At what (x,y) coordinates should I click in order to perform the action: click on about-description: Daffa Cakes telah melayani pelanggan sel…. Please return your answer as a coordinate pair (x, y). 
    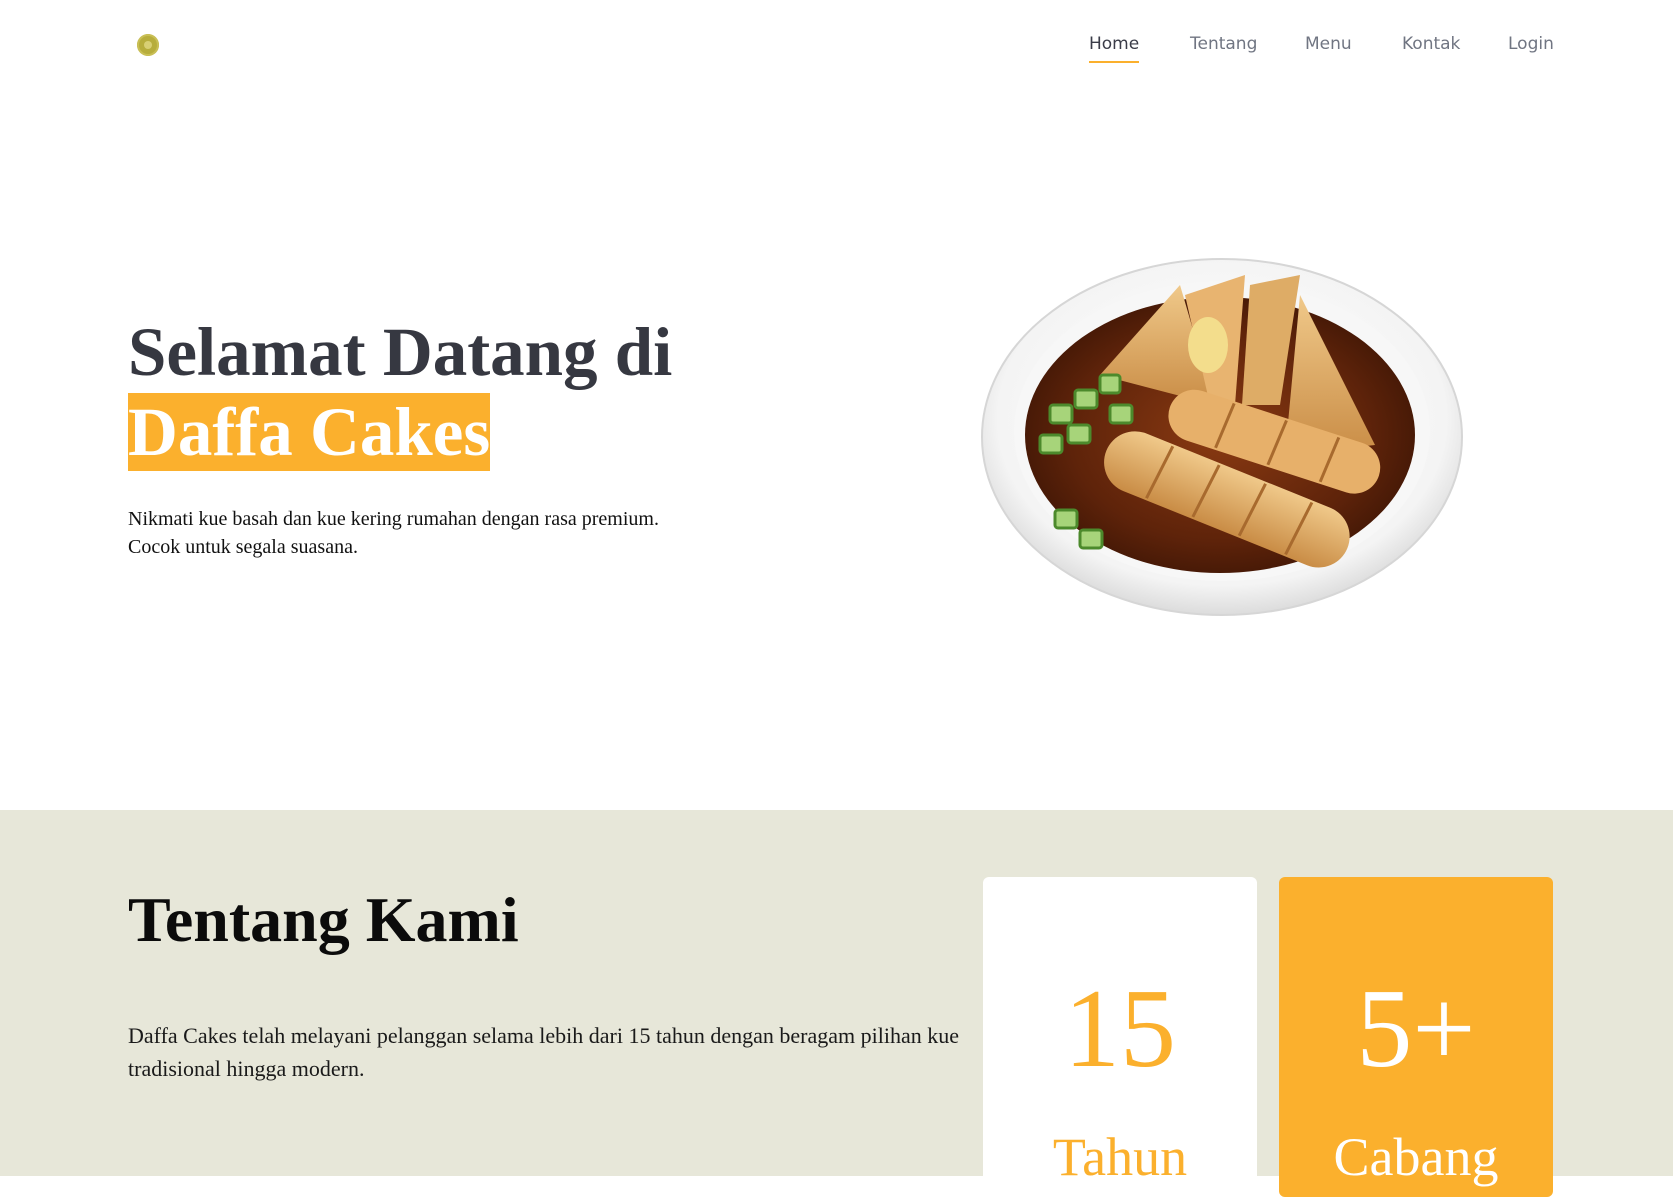
    Looking at the image, I should click on (544, 1052).